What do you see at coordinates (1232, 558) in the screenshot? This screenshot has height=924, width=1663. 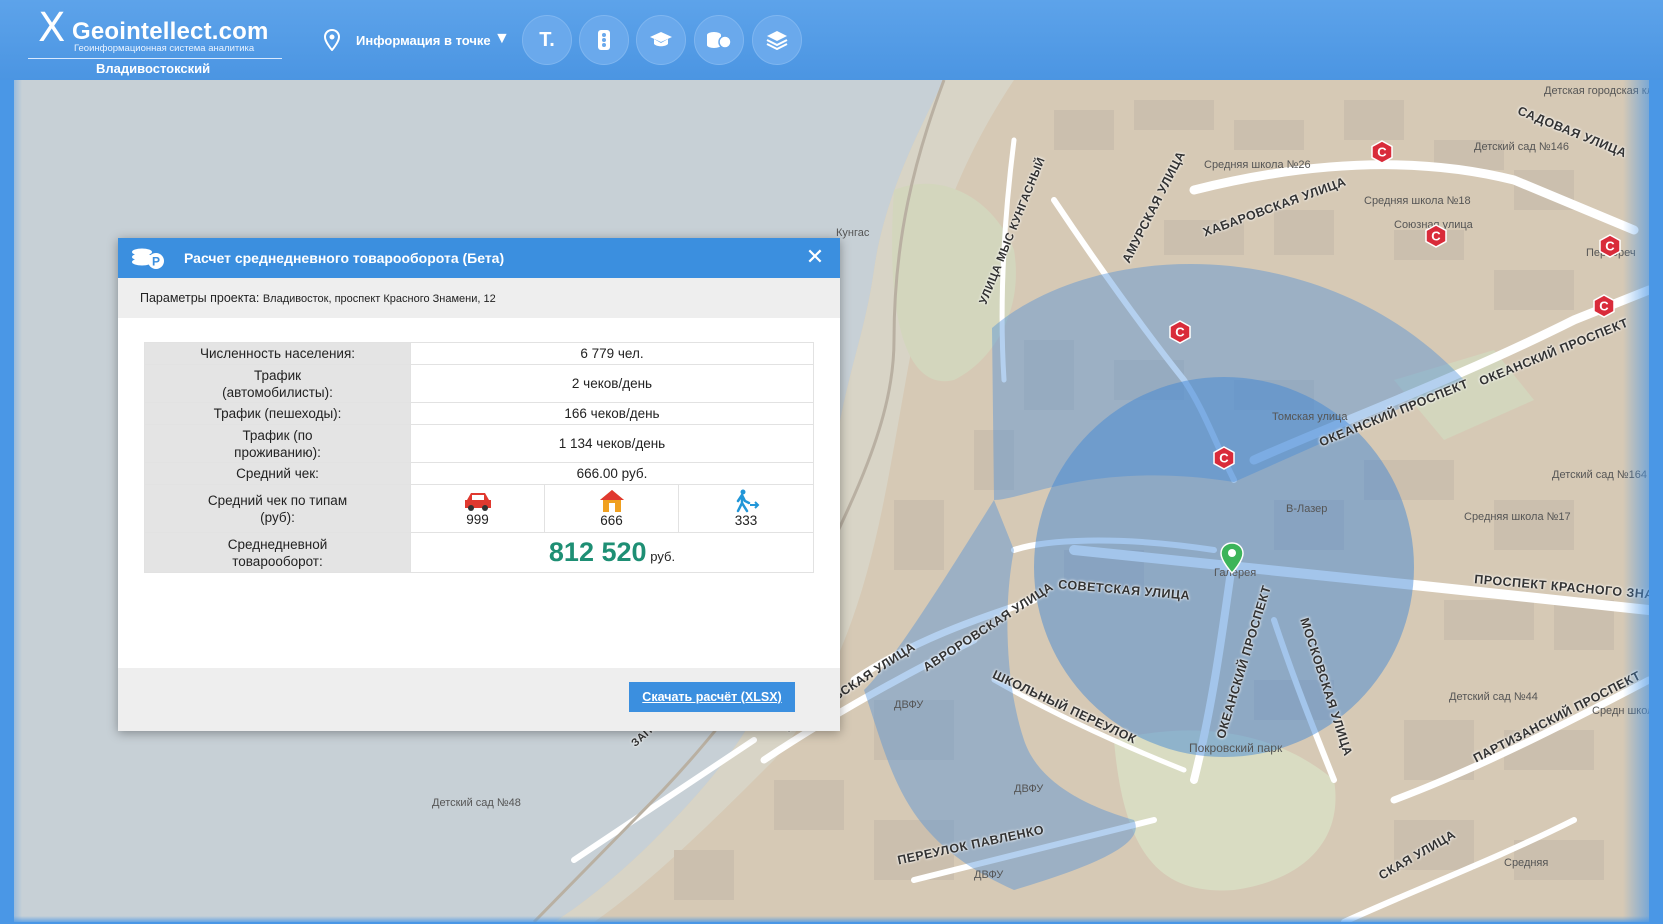 I see `selected-point-pin-icon` at bounding box center [1232, 558].